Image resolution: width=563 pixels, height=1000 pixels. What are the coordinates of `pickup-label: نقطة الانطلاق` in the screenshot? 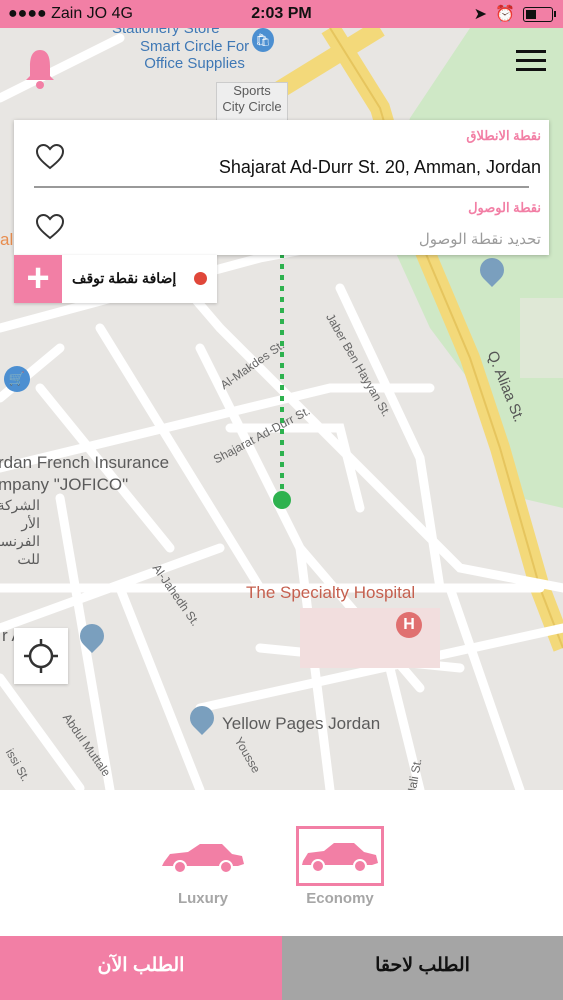 It's located at (503, 135).